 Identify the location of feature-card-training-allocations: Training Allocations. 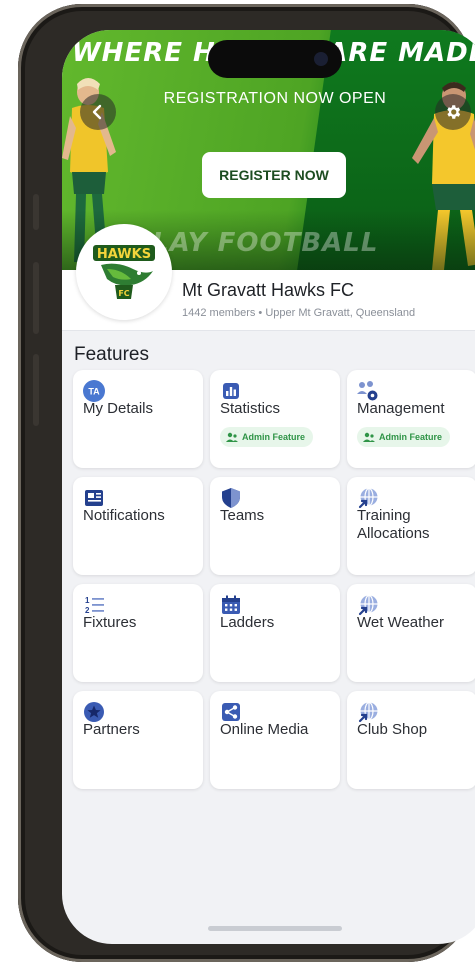
(411, 526).